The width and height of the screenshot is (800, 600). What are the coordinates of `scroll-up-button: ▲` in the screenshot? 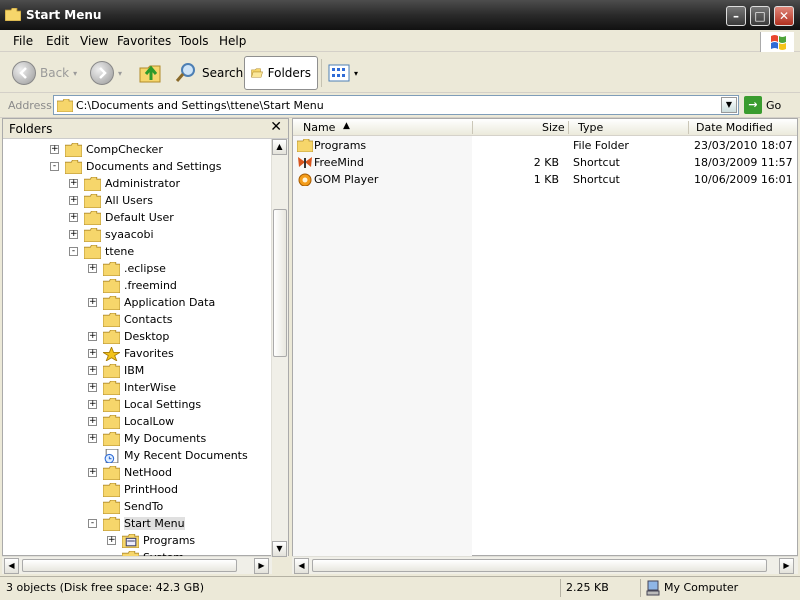 It's located at (279, 147).